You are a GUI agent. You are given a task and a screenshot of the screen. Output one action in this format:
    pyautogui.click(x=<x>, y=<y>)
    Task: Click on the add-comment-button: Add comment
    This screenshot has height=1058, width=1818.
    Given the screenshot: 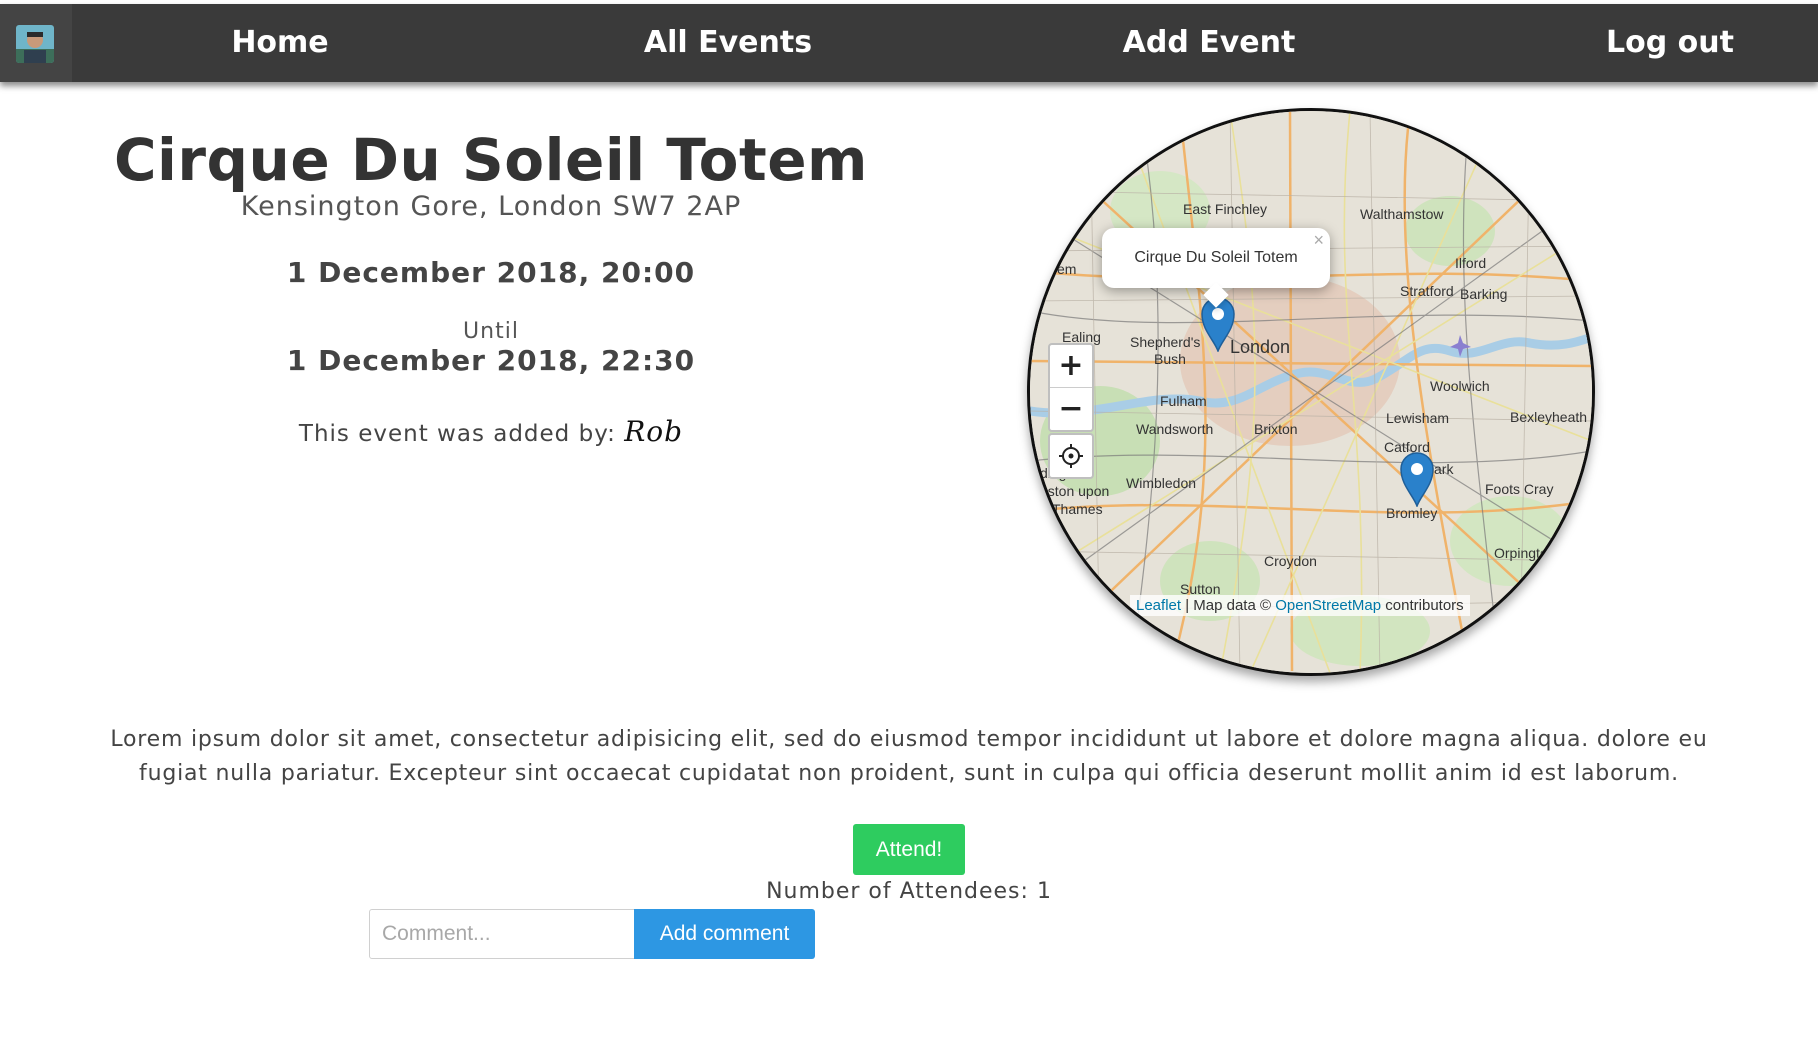 What is the action you would take?
    pyautogui.click(x=724, y=934)
    